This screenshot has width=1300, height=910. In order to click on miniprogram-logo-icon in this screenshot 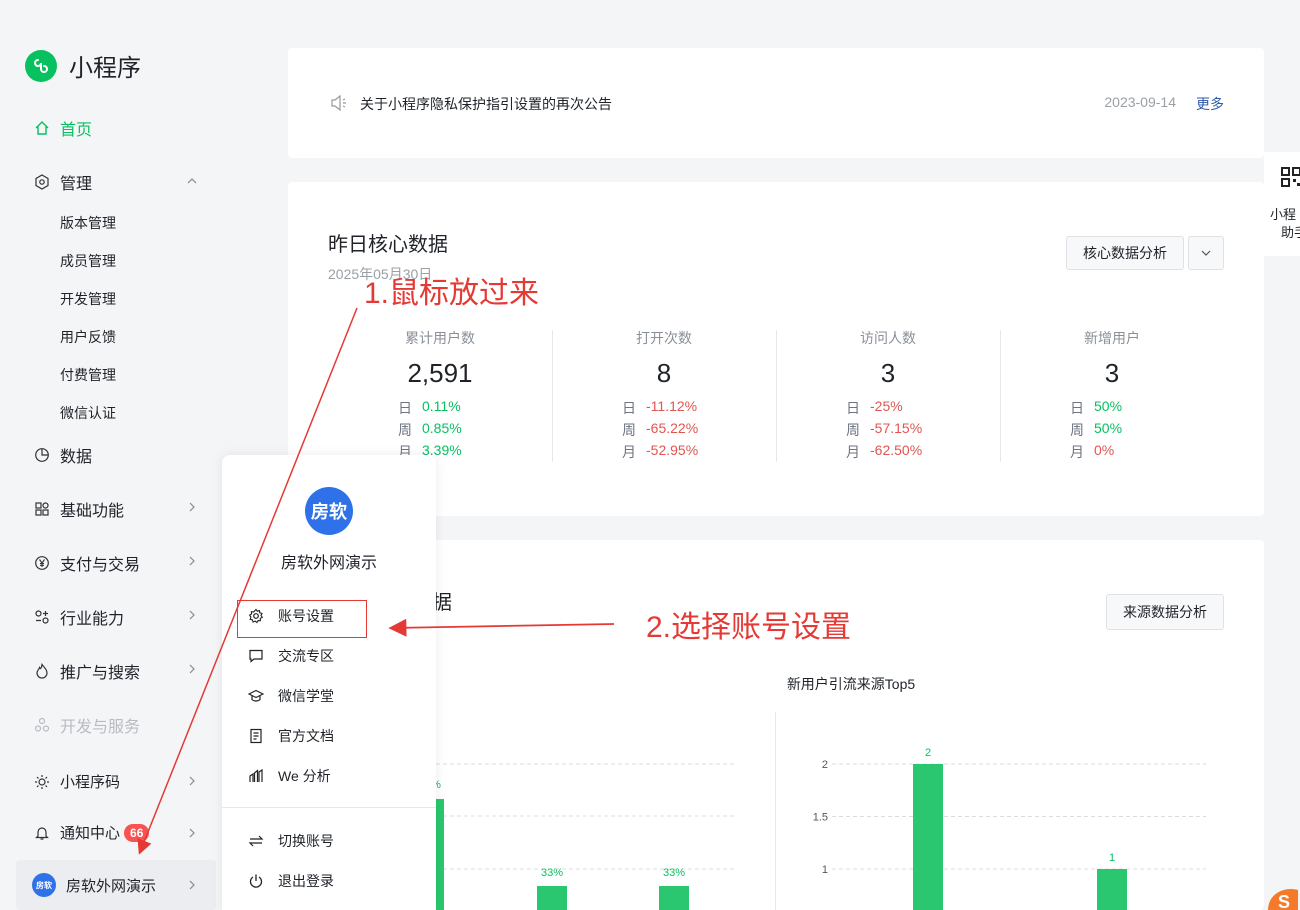, I will do `click(41, 65)`.